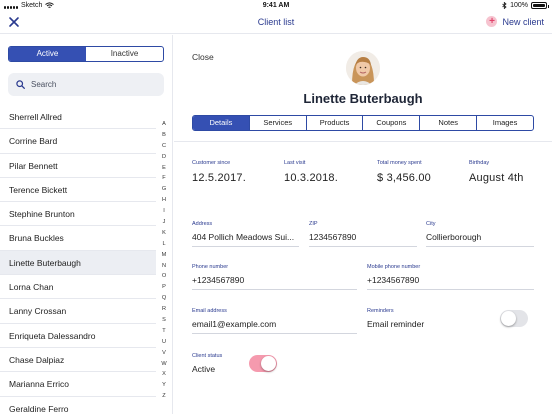 The image size is (552, 414). Describe the element at coordinates (164, 200) in the screenshot. I see `alphabet-letter: H` at that location.